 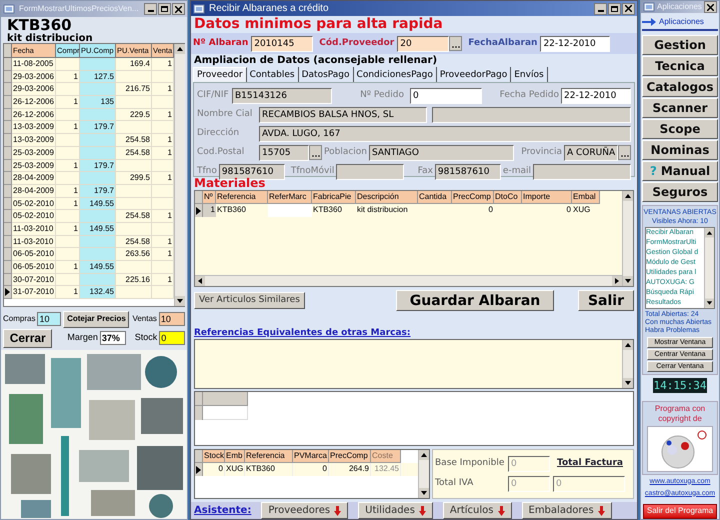 What do you see at coordinates (477, 510) in the screenshot?
I see `assistant-button: Artículos` at bounding box center [477, 510].